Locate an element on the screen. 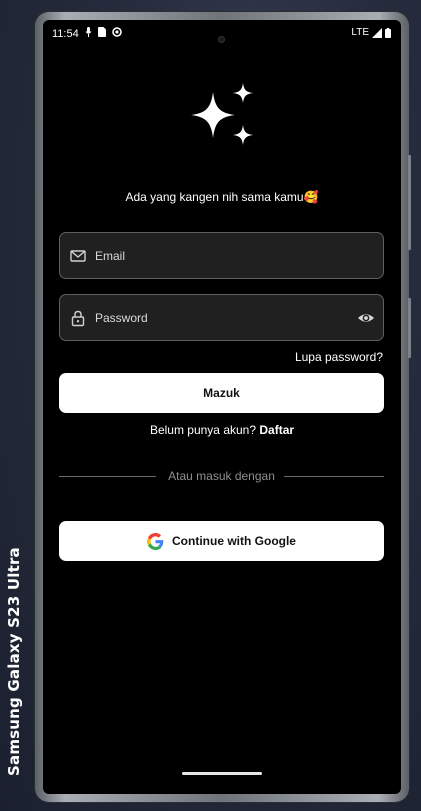  home-indicator is located at coordinates (222, 773).